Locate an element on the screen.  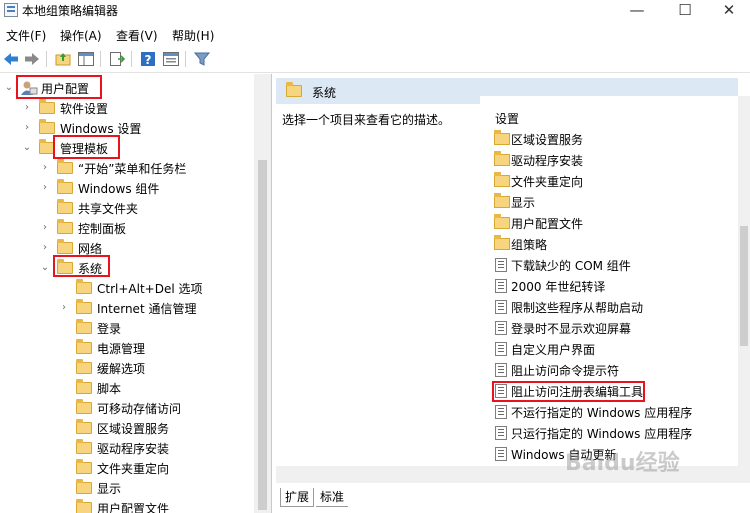
tree-item: ⌄ 系统 is located at coordinates (127, 268).